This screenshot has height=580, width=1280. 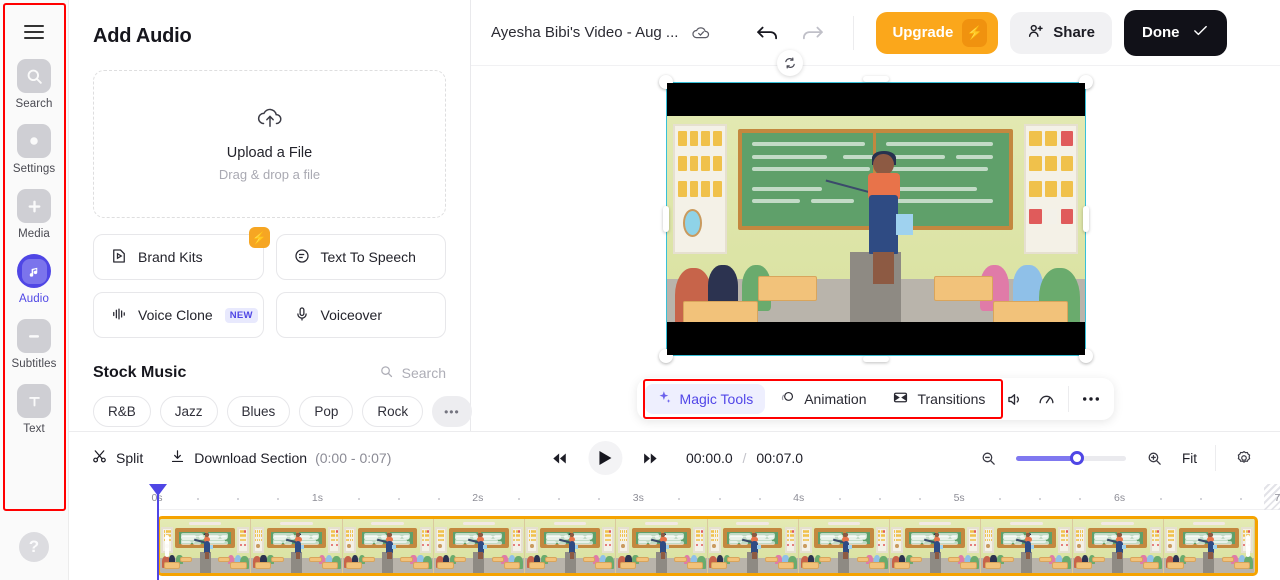 What do you see at coordinates (875, 99) in the screenshot?
I see `letterbox-top` at bounding box center [875, 99].